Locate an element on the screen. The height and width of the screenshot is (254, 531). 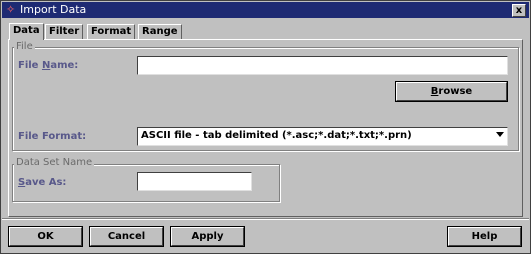
window-title: Import Data is located at coordinates (53, 9).